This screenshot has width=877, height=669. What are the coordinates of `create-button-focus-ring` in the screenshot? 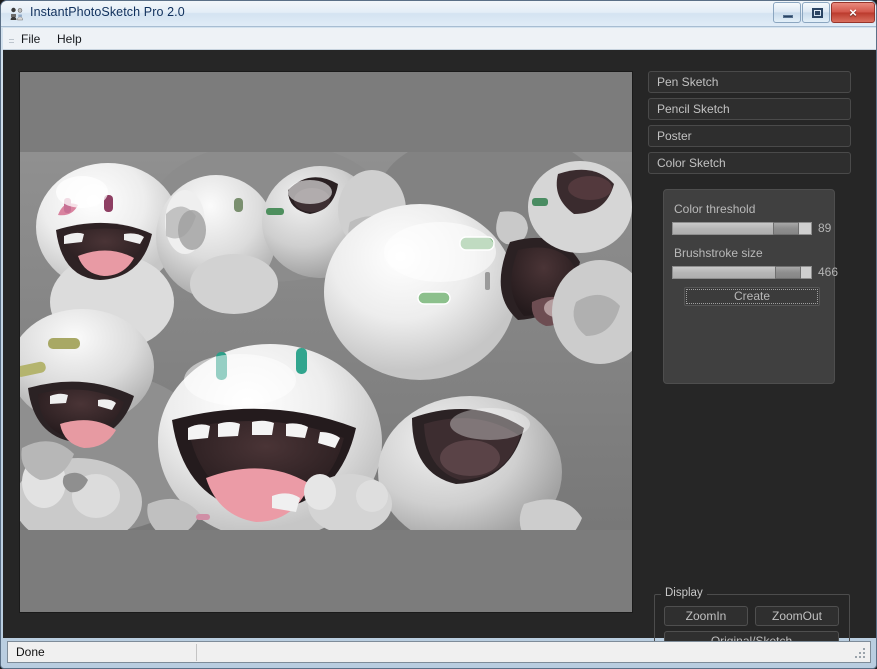 It's located at (752, 296).